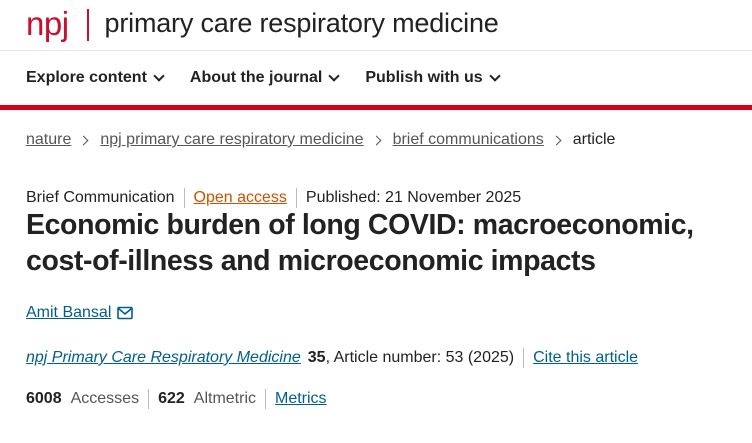 This screenshot has height=443, width=752. I want to click on altmetric-score: 622, so click(171, 398).